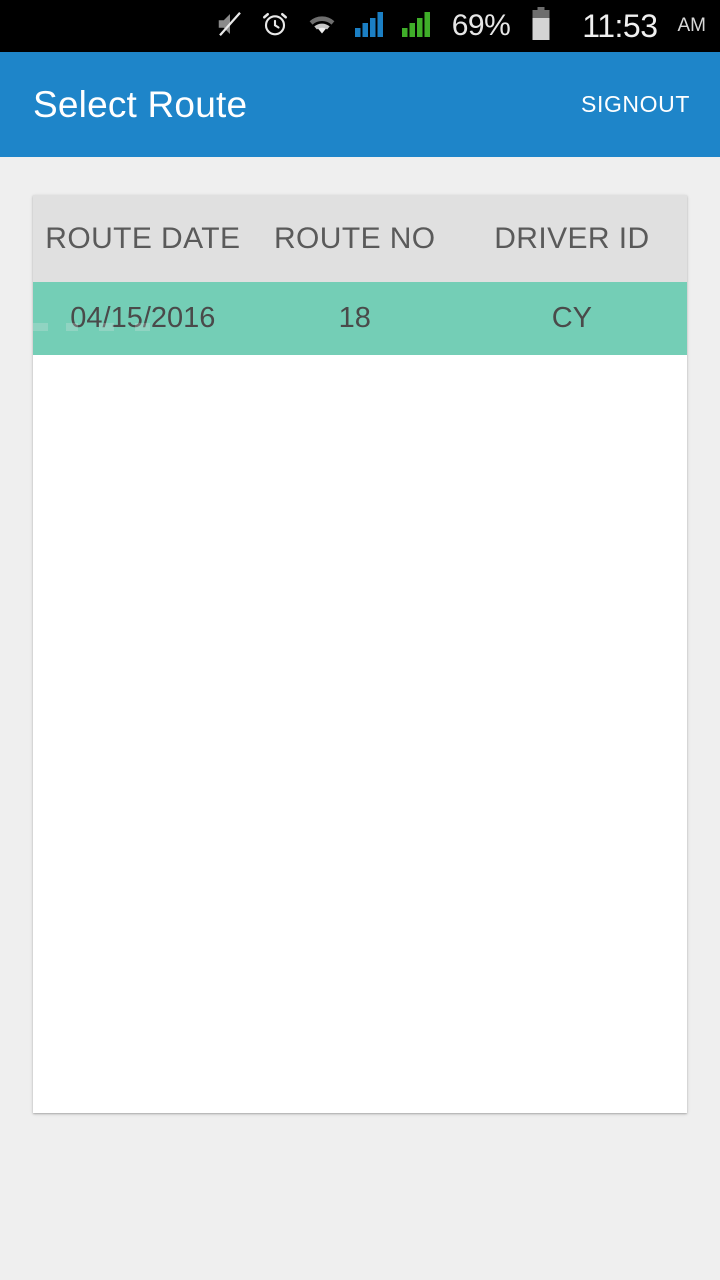 This screenshot has width=720, height=1280. Describe the element at coordinates (354, 318) in the screenshot. I see `cell-route-no: 18` at that location.